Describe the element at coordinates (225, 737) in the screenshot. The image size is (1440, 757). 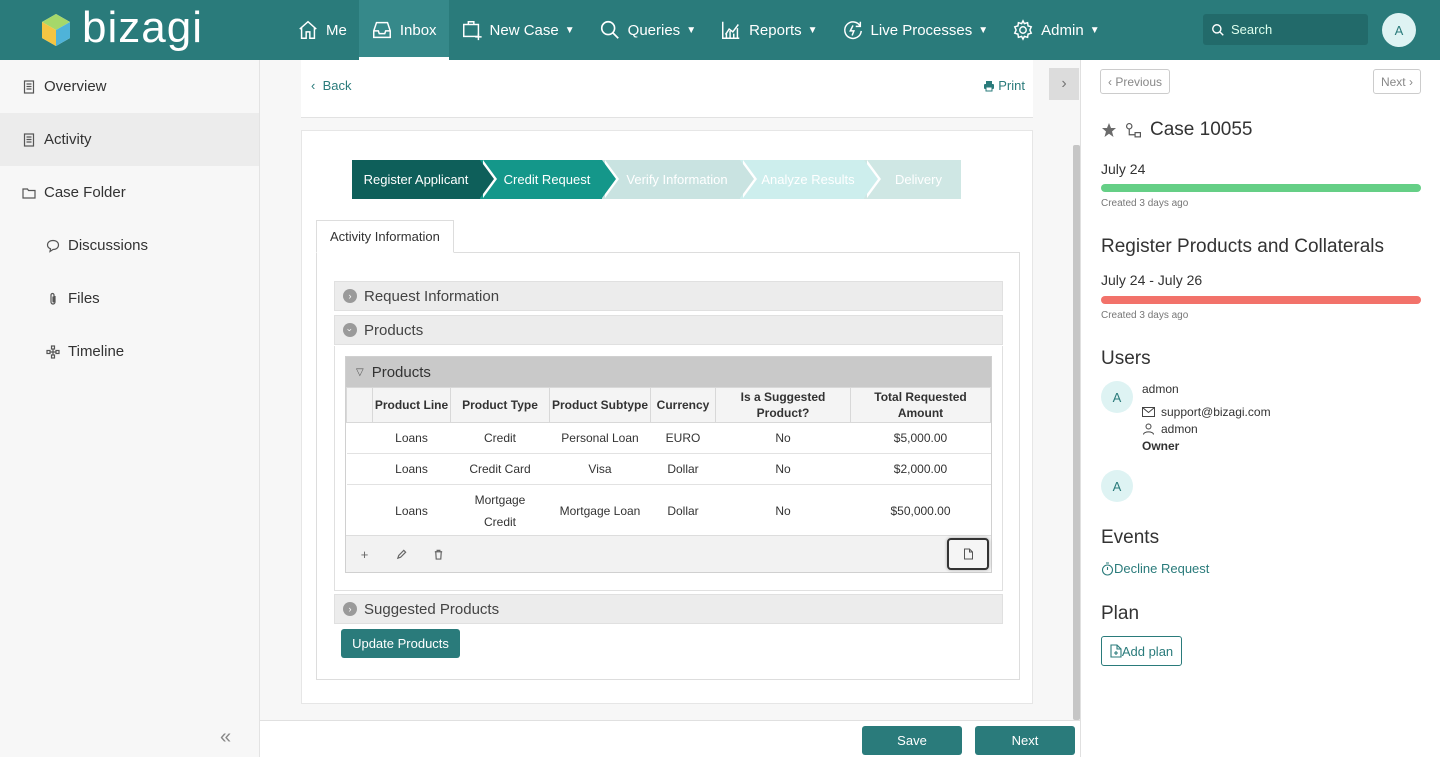
I see `collapse-sidebar-icon: «` at that location.